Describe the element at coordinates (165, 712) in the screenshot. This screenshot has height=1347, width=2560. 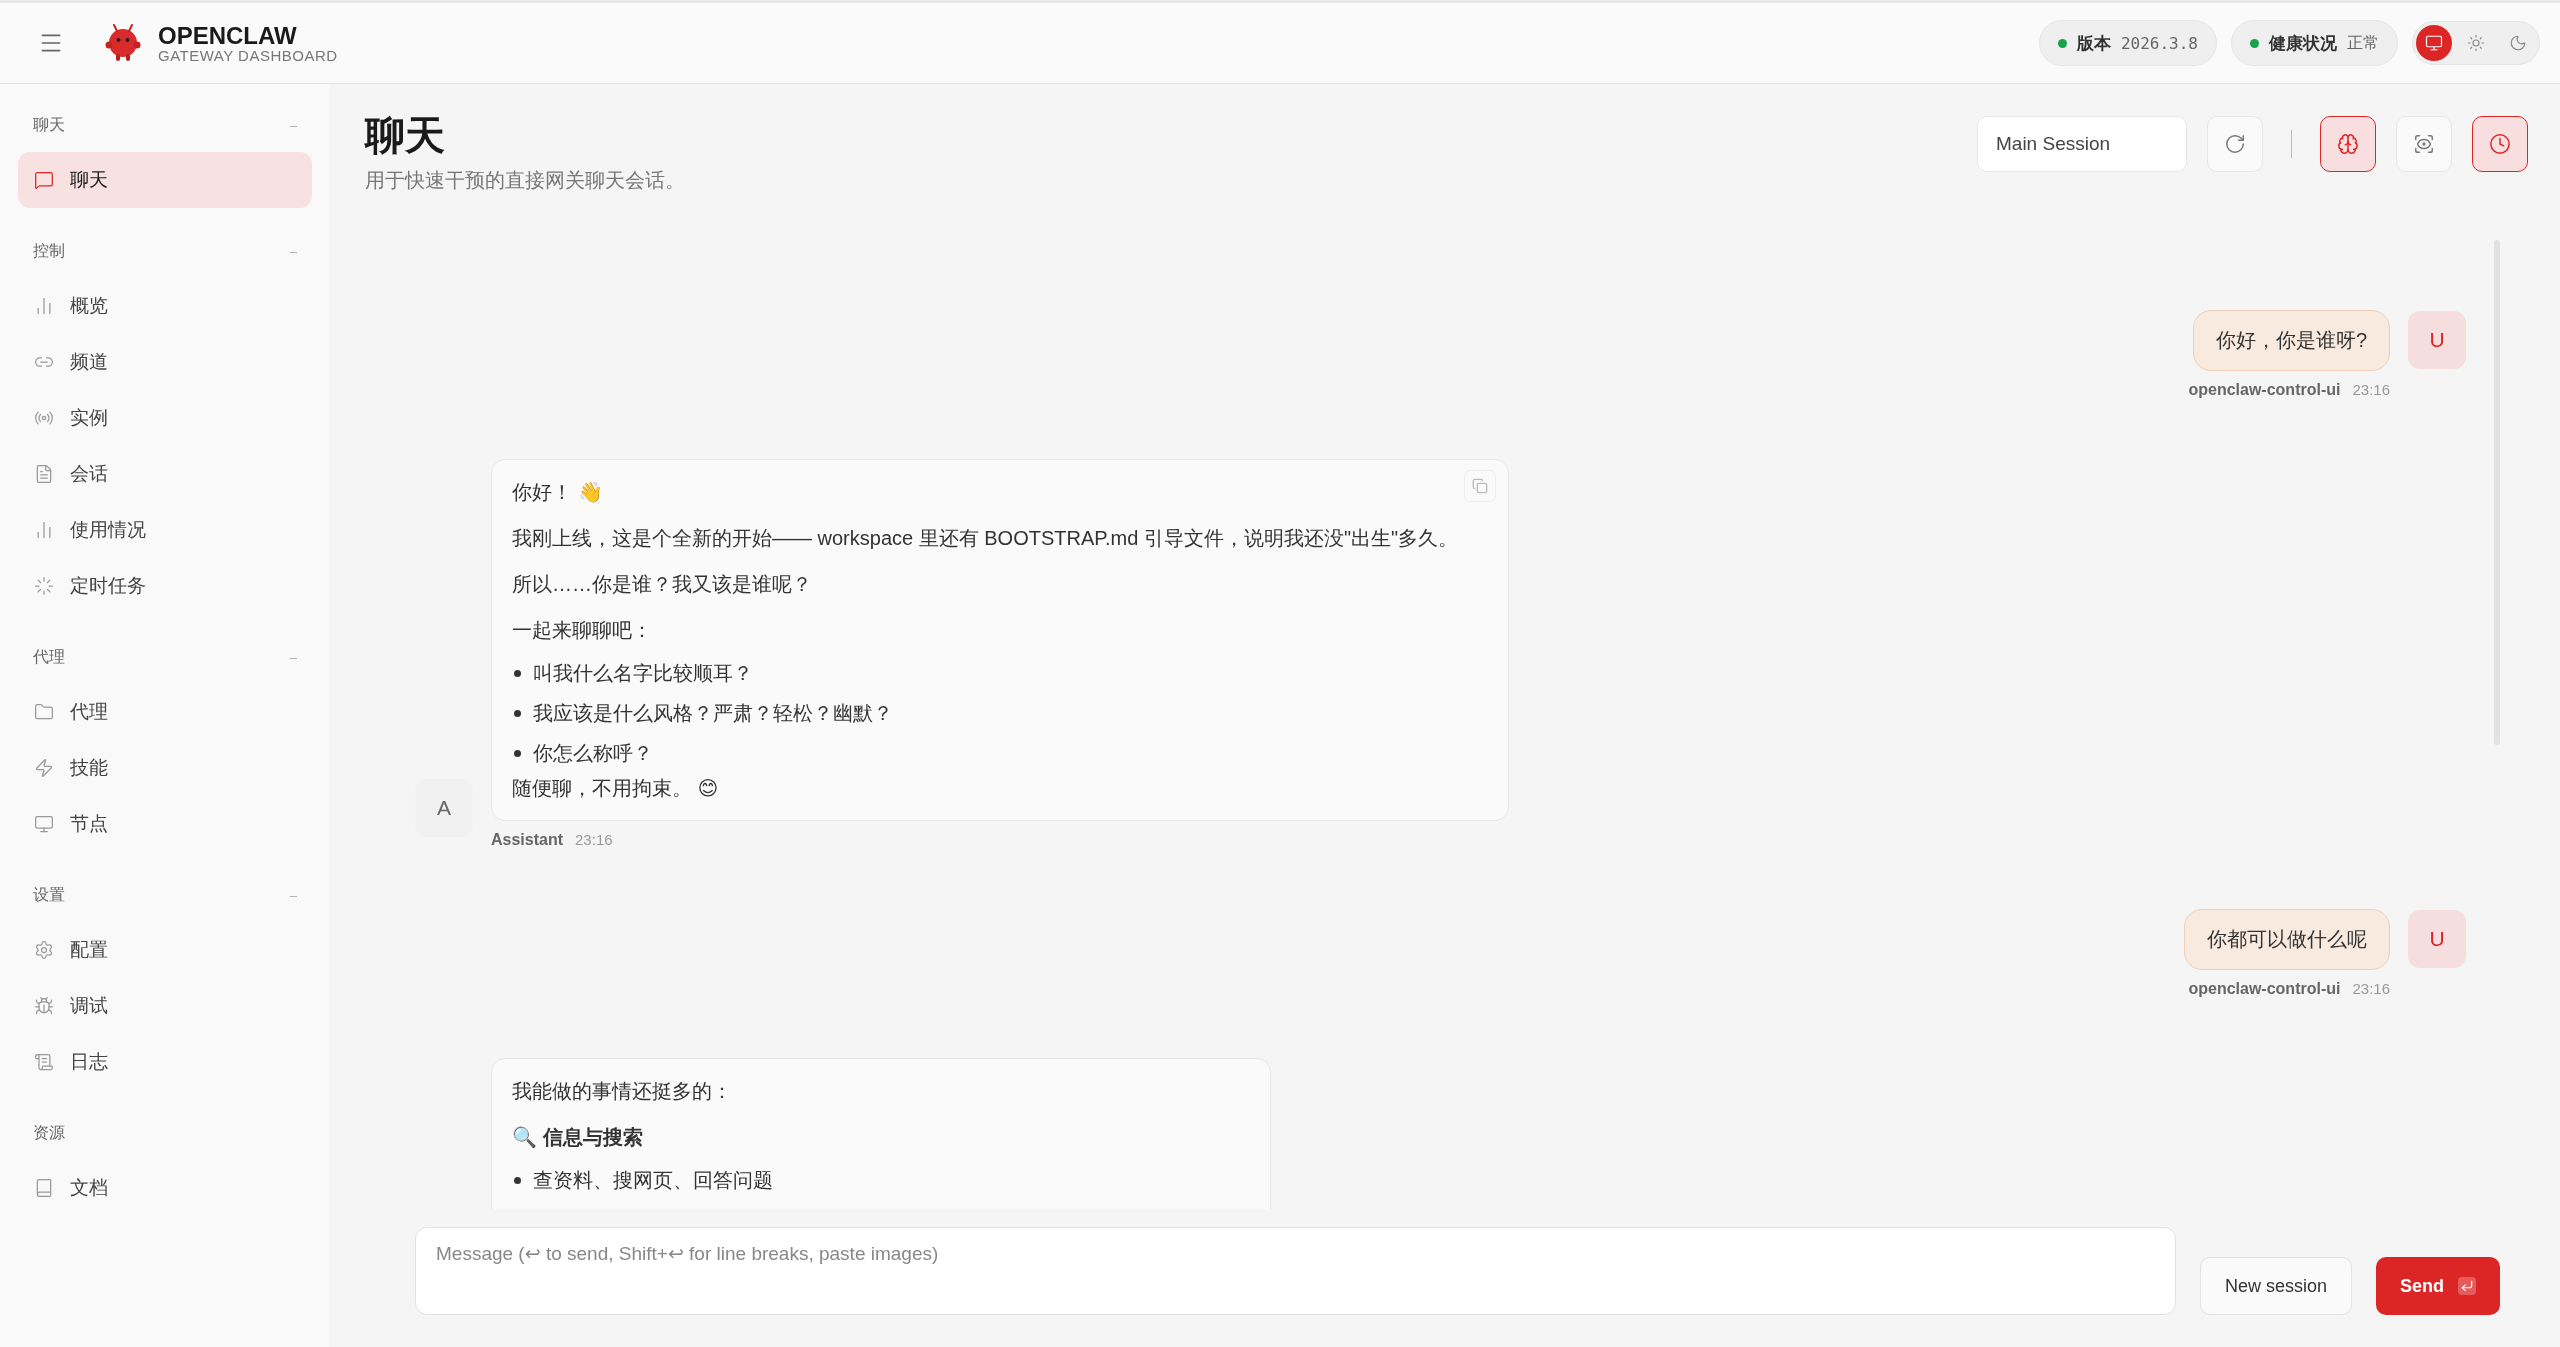
I see `nav-item: 代理` at that location.